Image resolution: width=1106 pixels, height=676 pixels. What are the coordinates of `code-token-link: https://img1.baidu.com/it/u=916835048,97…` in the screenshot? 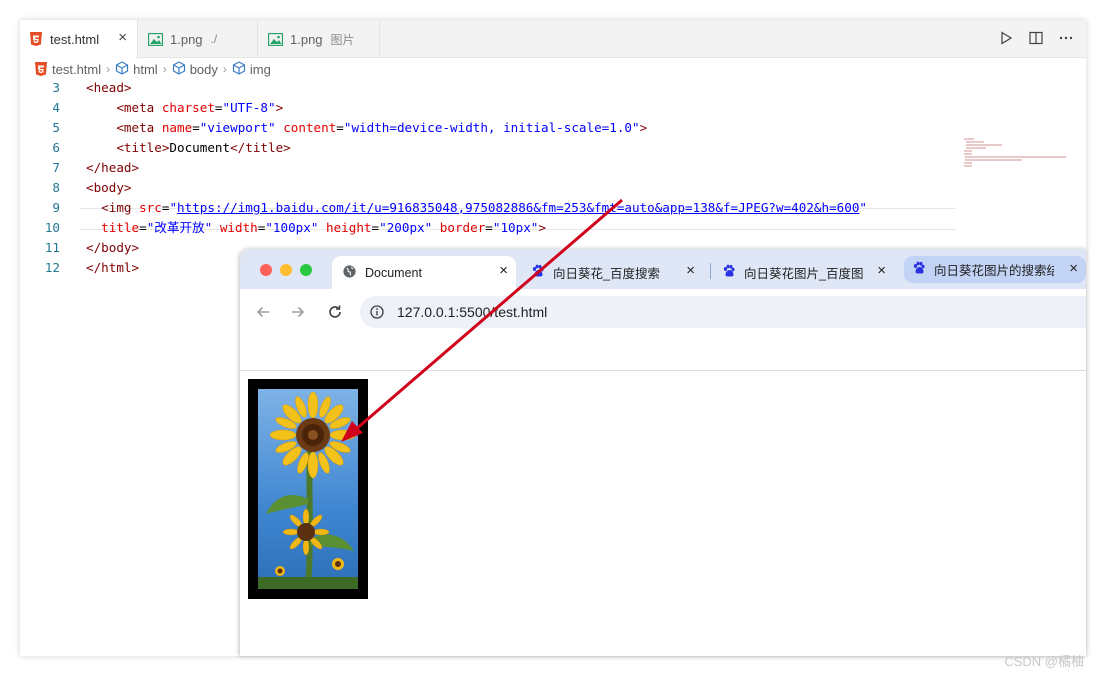 It's located at (518, 207).